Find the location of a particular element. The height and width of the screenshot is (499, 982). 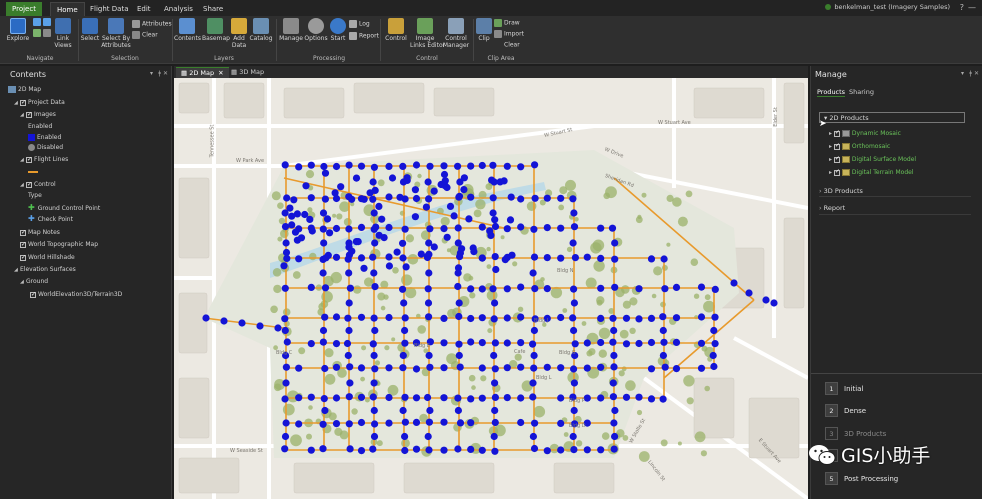

tree-item-map-notes: Map Notes is located at coordinates (37, 232).